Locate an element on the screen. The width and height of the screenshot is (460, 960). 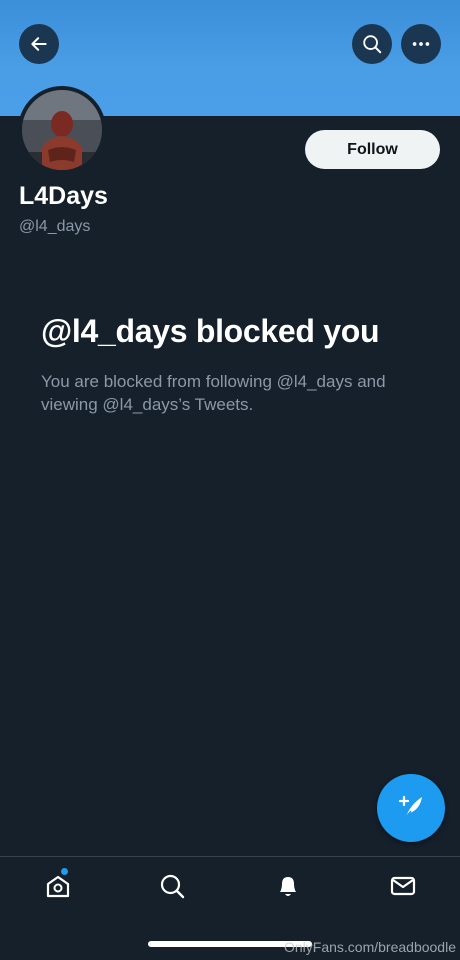
back-button is located at coordinates (39, 44).